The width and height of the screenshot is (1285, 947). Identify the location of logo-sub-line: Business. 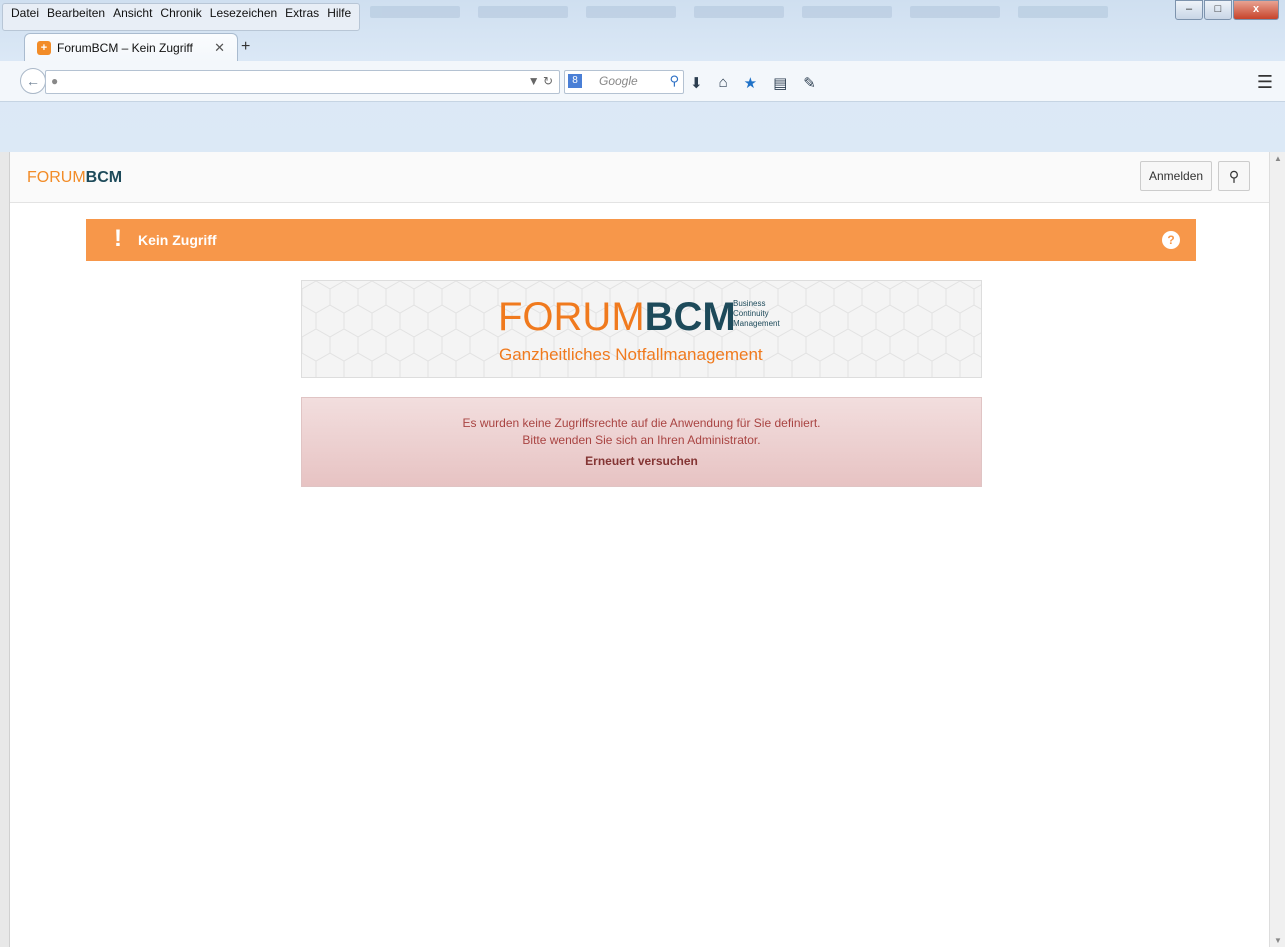
(749, 303).